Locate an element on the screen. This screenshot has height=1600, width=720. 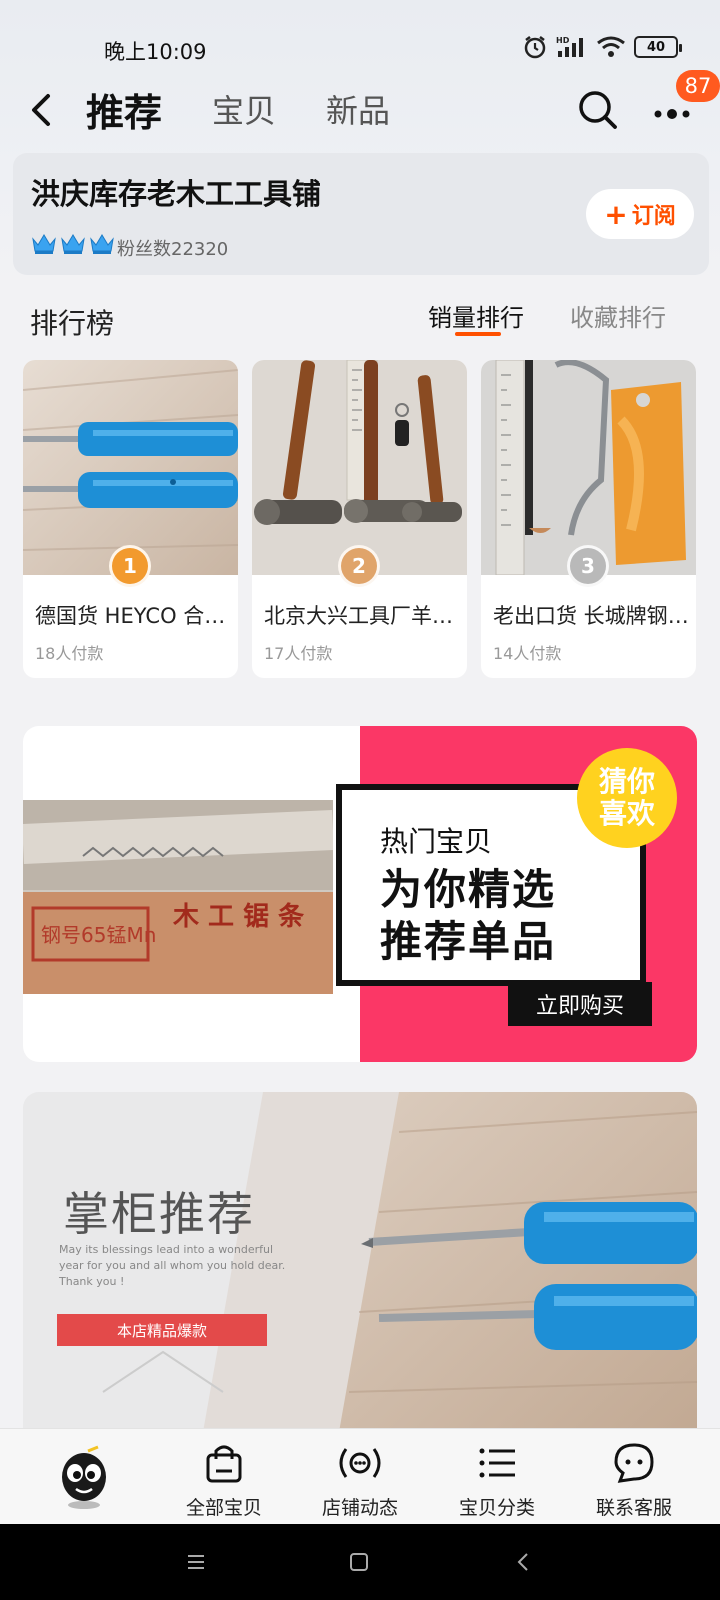
product-image-hammers is located at coordinates (359, 467).